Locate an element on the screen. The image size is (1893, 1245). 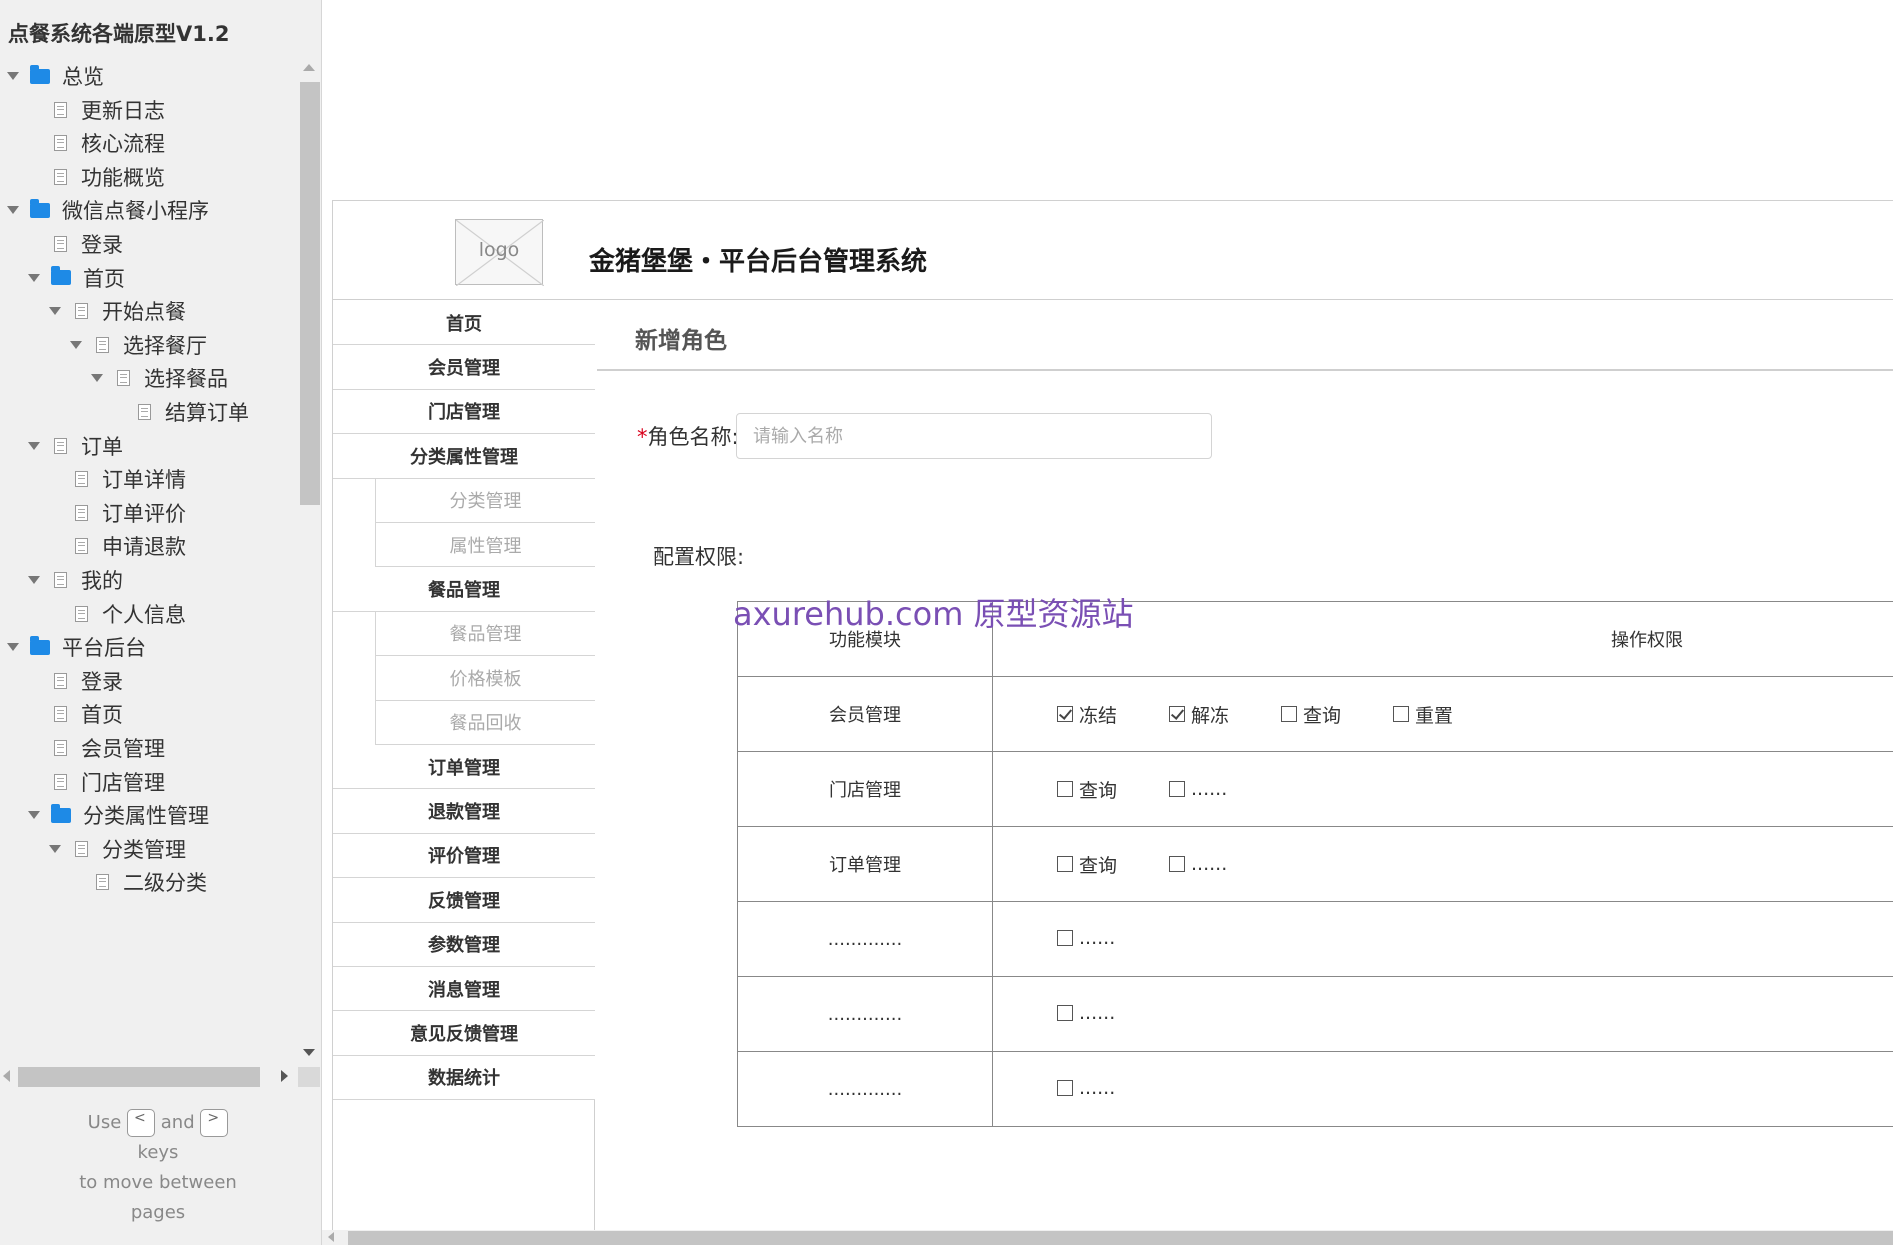
sitemap-item-label: 分类属性管理 is located at coordinates (146, 816).